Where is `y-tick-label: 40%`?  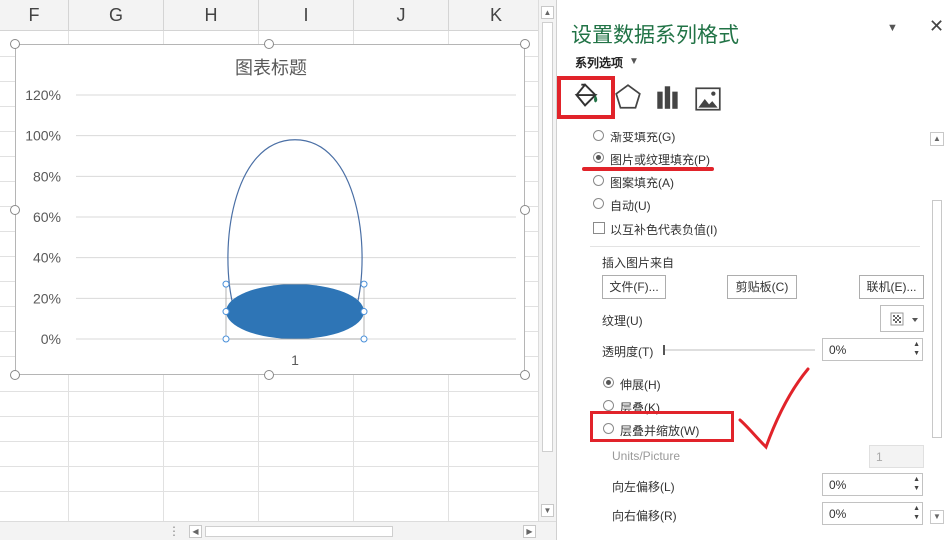
y-tick-label: 40% is located at coordinates (47, 258).